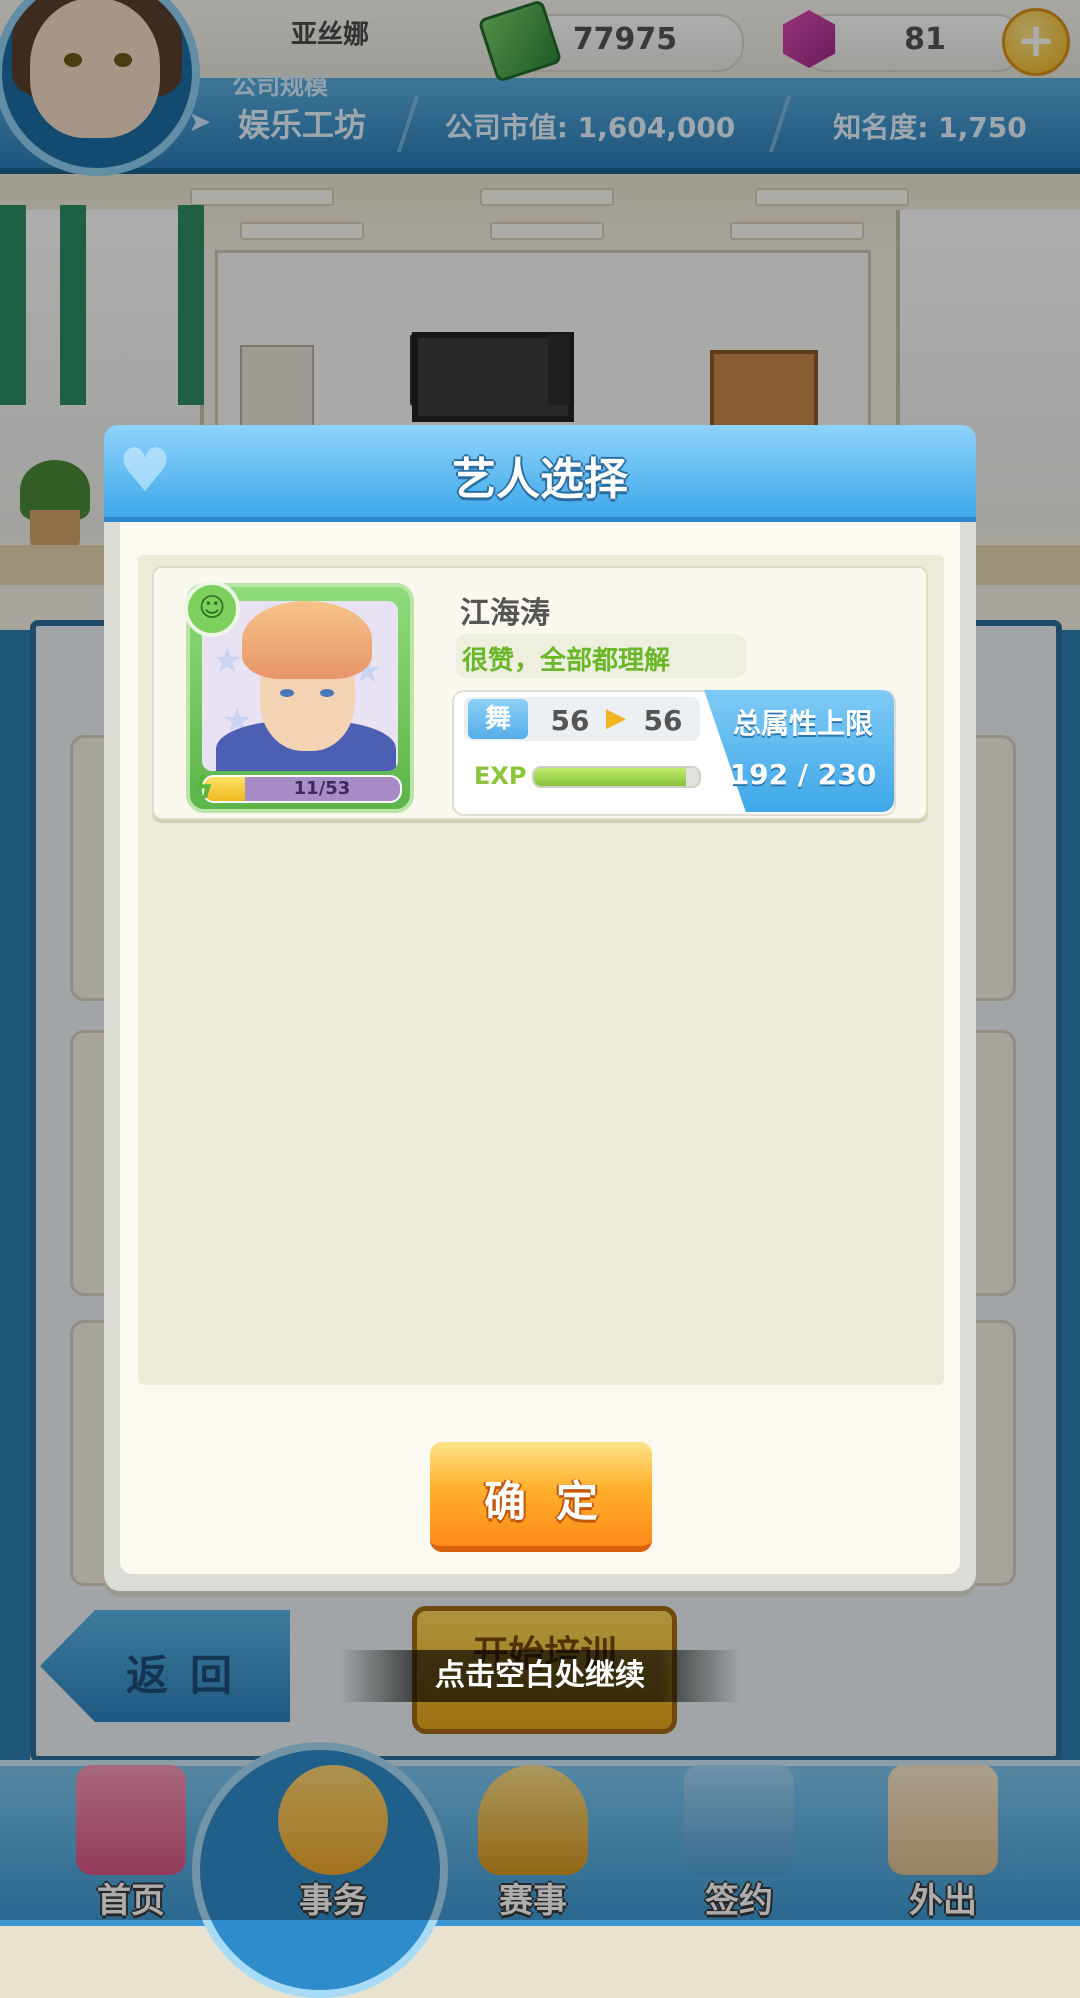 Image resolution: width=1080 pixels, height=1998 pixels. Describe the element at coordinates (663, 720) in the screenshot. I see `stat-new-value: 56` at that location.